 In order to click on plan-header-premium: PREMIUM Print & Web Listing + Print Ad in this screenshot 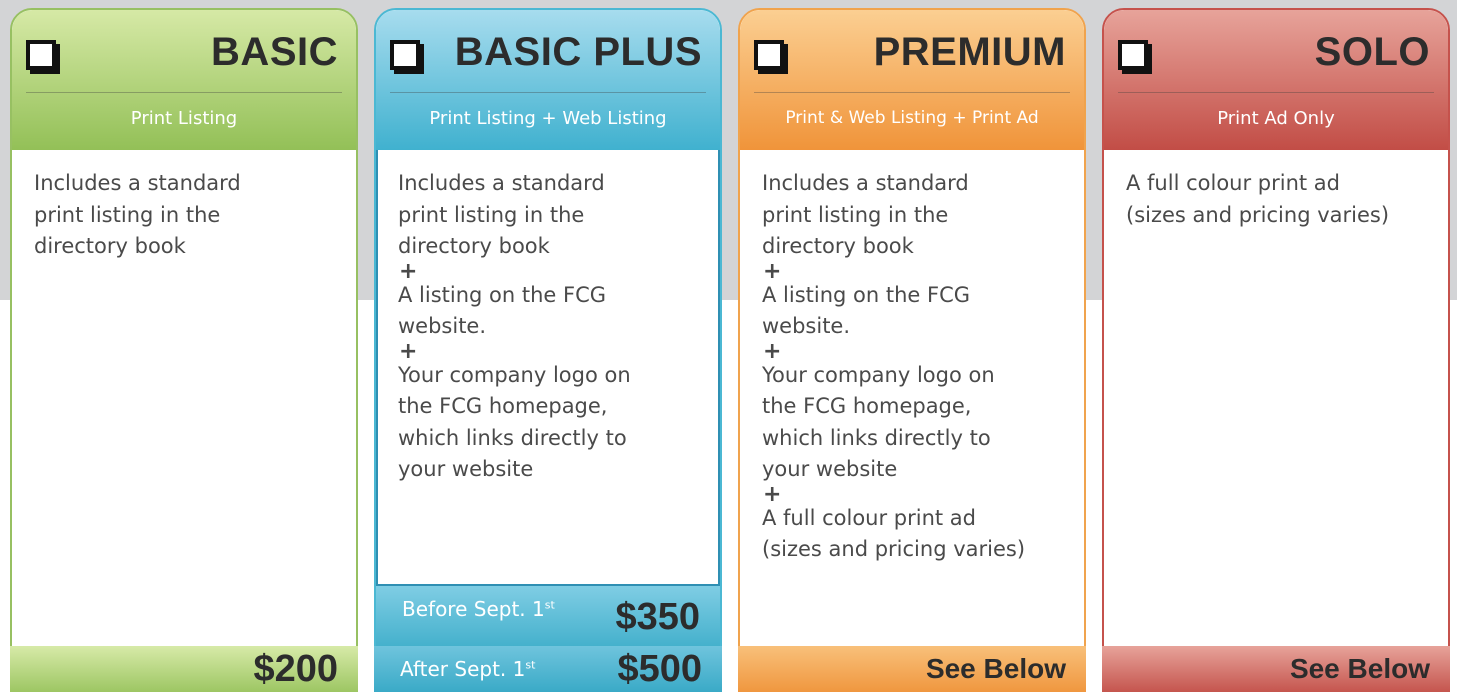, I will do `click(912, 80)`.